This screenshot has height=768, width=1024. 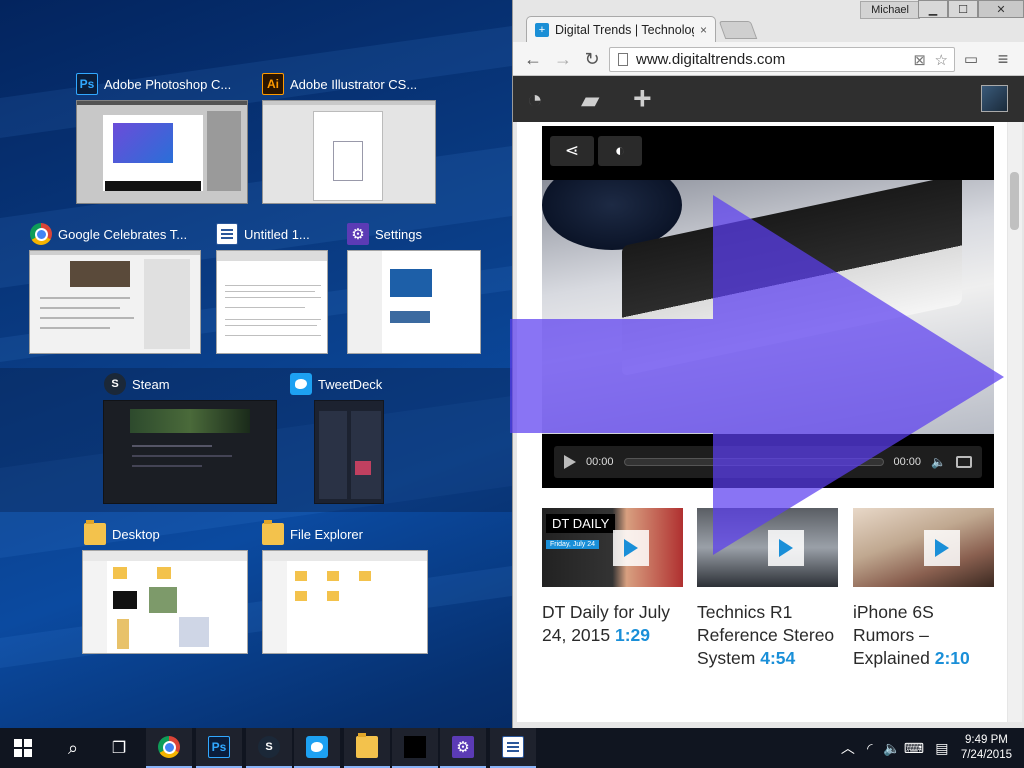 I want to click on back-icon: ←, so click(x=533, y=59).